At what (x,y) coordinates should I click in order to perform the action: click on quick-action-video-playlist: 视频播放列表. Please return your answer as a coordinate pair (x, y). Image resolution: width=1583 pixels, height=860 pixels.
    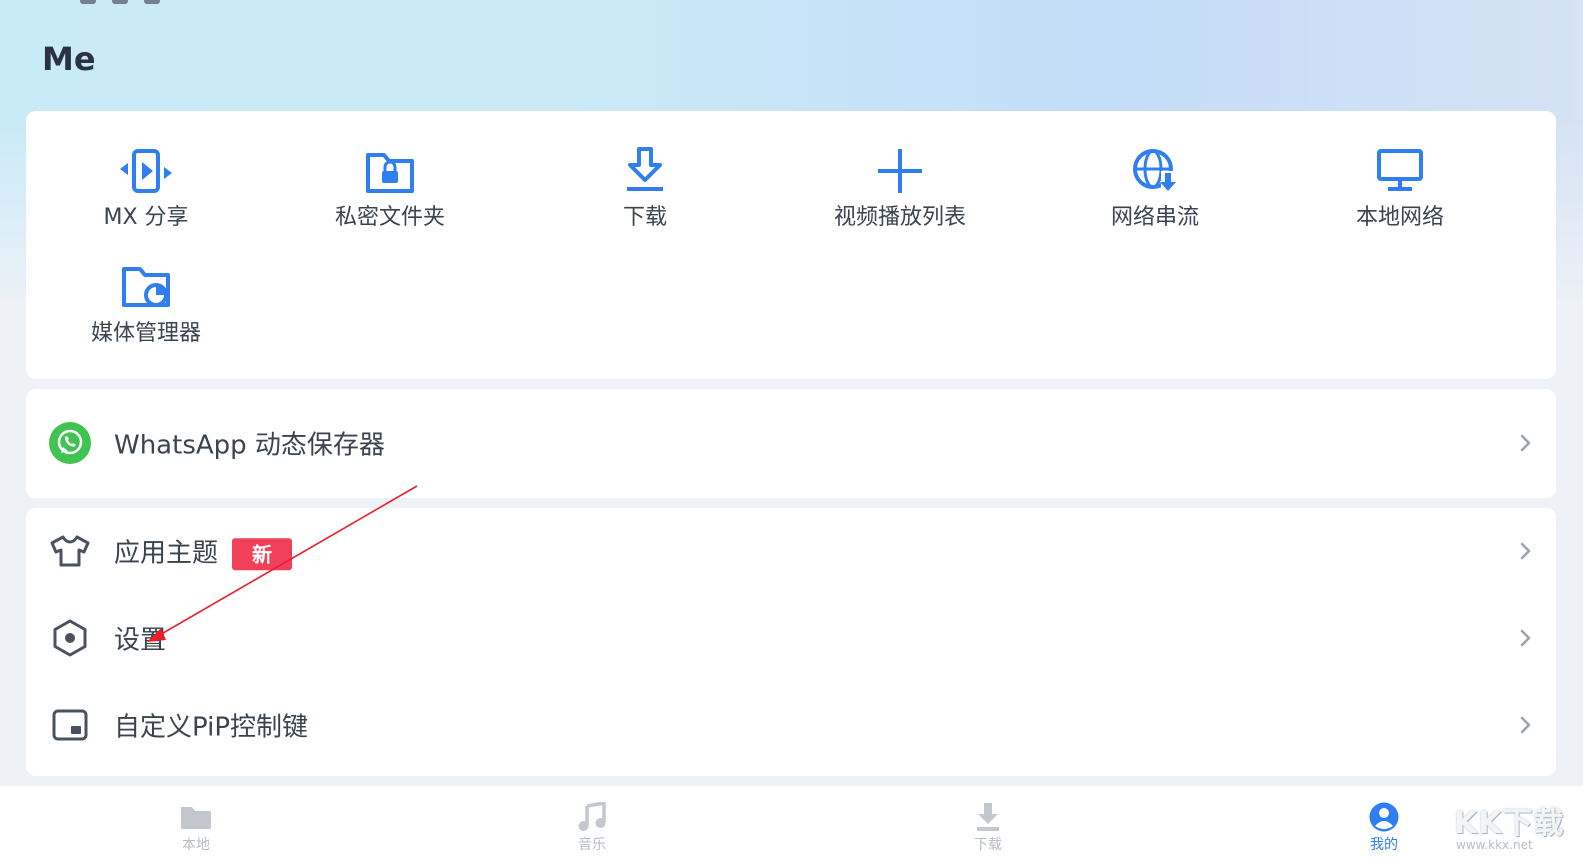
    Looking at the image, I should click on (900, 188).